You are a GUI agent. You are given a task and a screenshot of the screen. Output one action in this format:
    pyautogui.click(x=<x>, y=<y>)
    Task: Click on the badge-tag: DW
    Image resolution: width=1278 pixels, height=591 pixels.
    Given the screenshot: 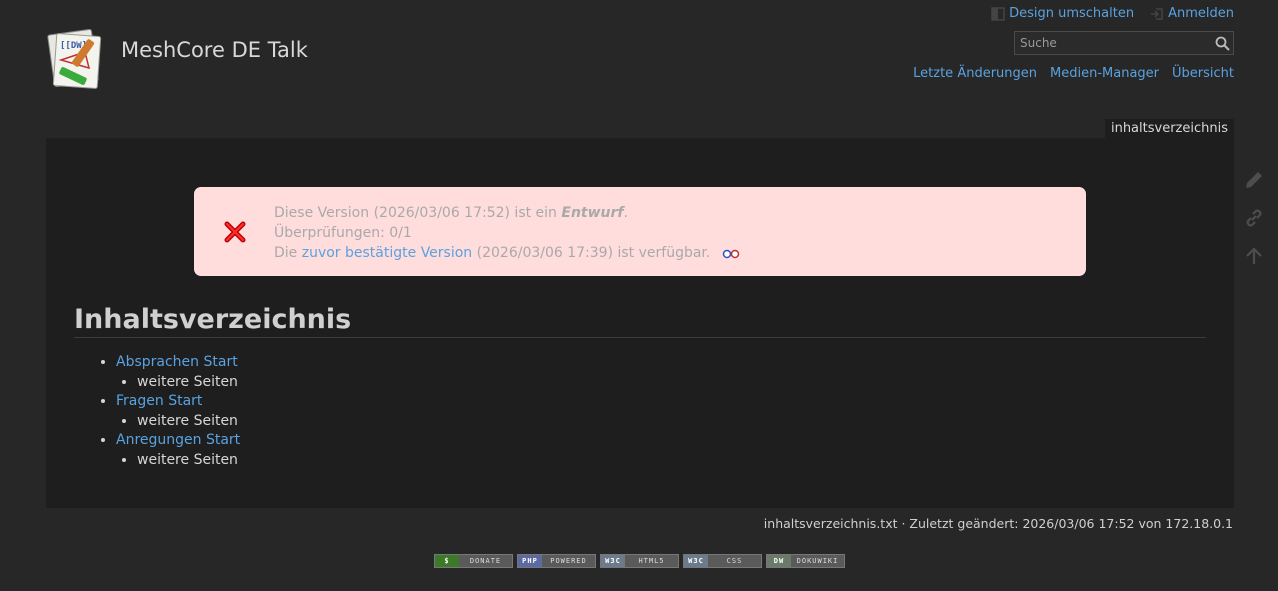 What is the action you would take?
    pyautogui.click(x=779, y=561)
    